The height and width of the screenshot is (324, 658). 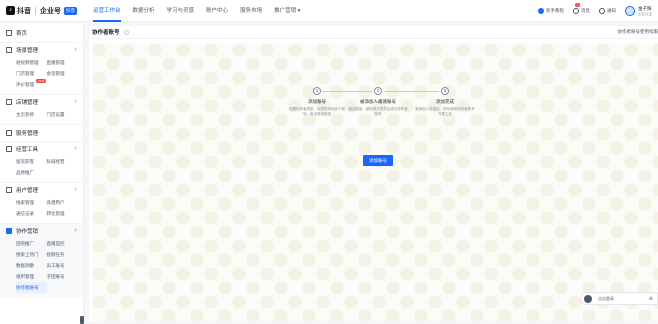 I want to click on sidebar-item-homepage: 主页装修, so click(x=31, y=114).